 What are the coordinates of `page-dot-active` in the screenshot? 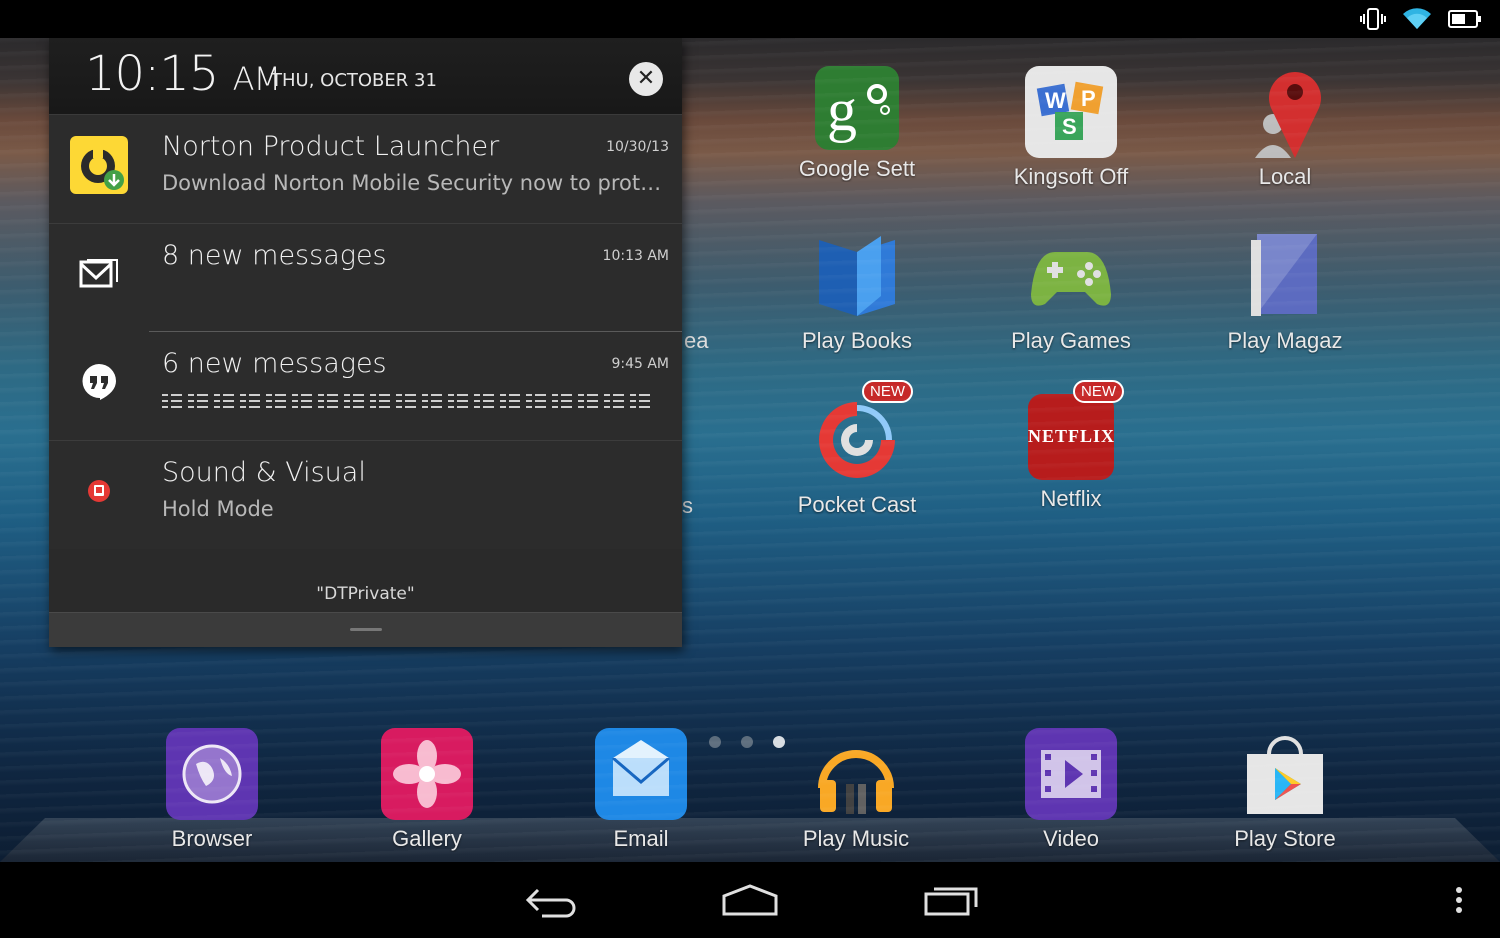 It's located at (779, 742).